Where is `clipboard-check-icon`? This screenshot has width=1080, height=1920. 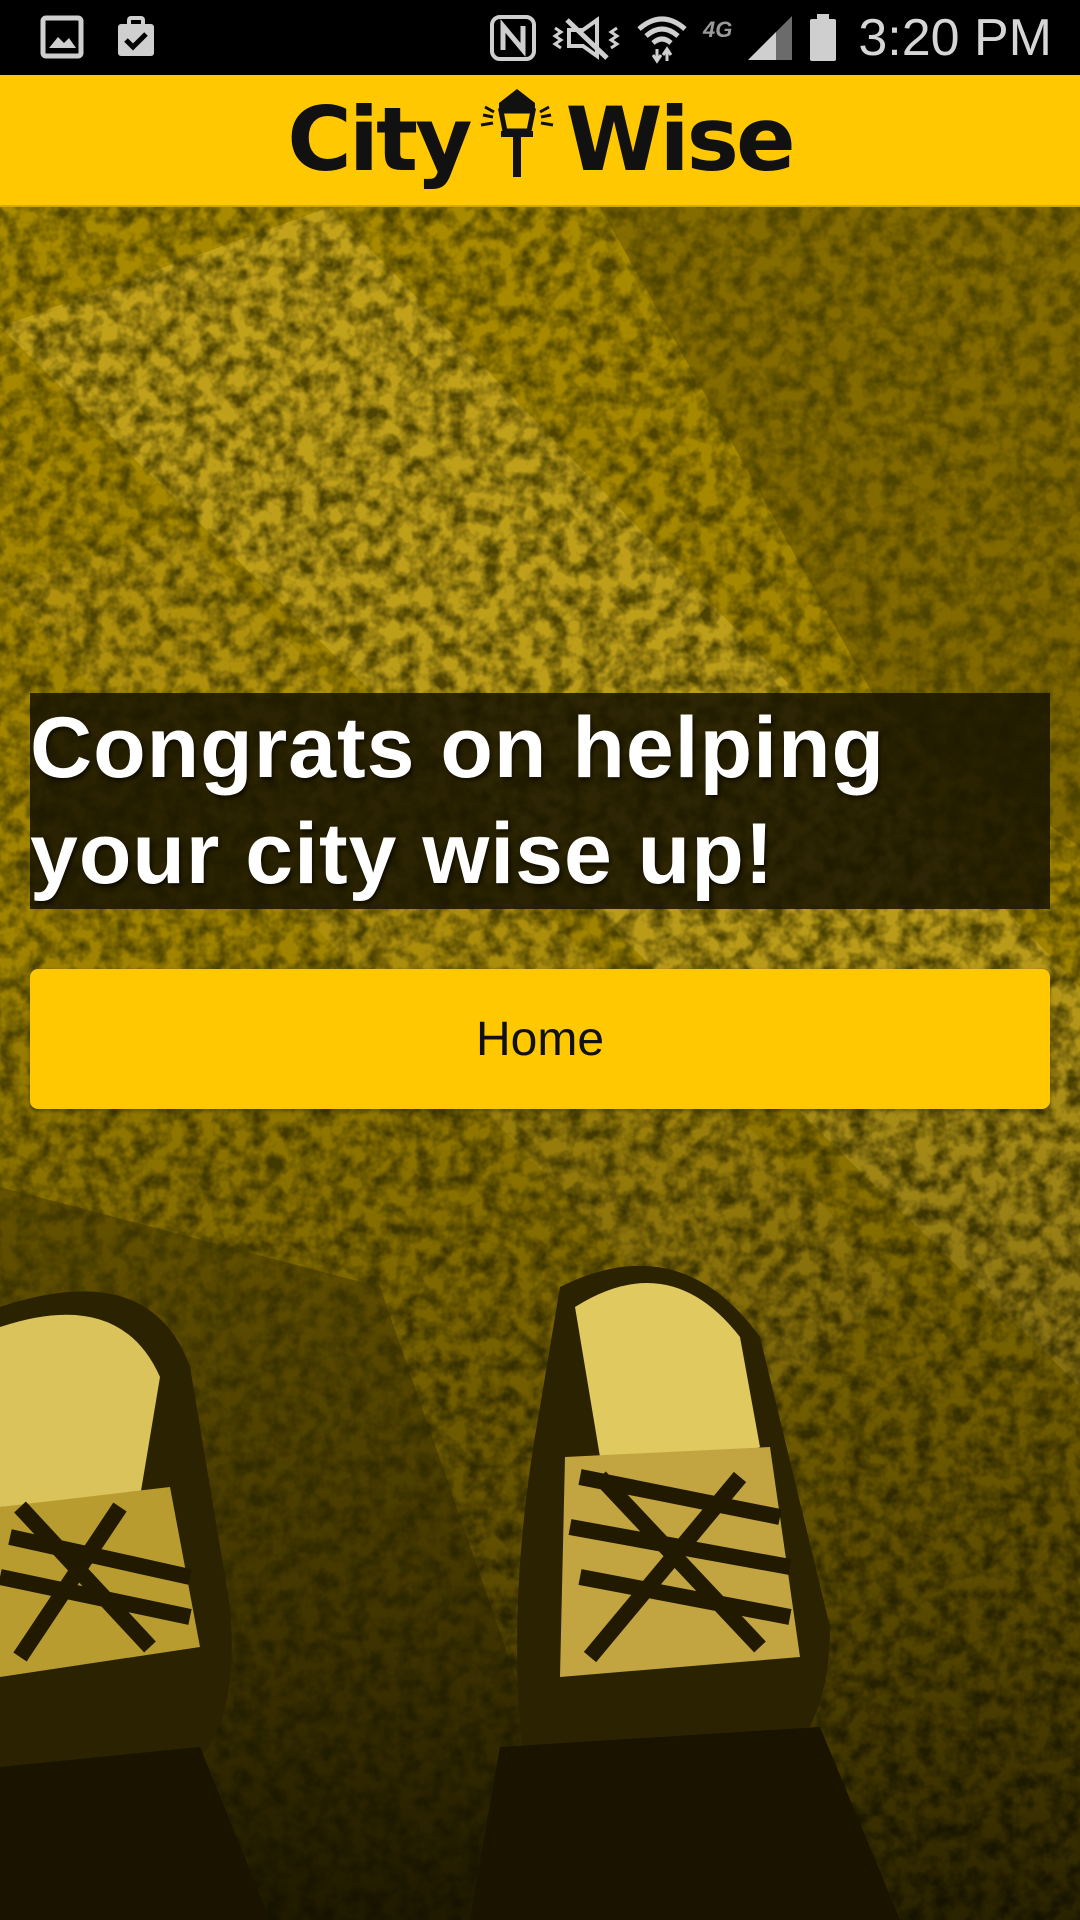 clipboard-check-icon is located at coordinates (136, 37).